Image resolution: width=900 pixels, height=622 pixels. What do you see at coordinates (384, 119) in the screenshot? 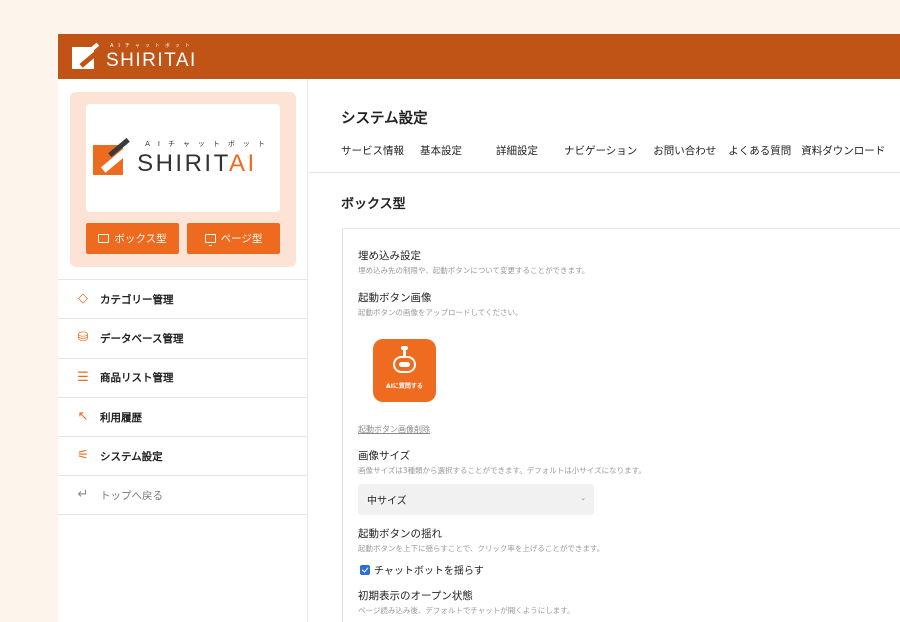
I see `page-title: システム設定` at bounding box center [384, 119].